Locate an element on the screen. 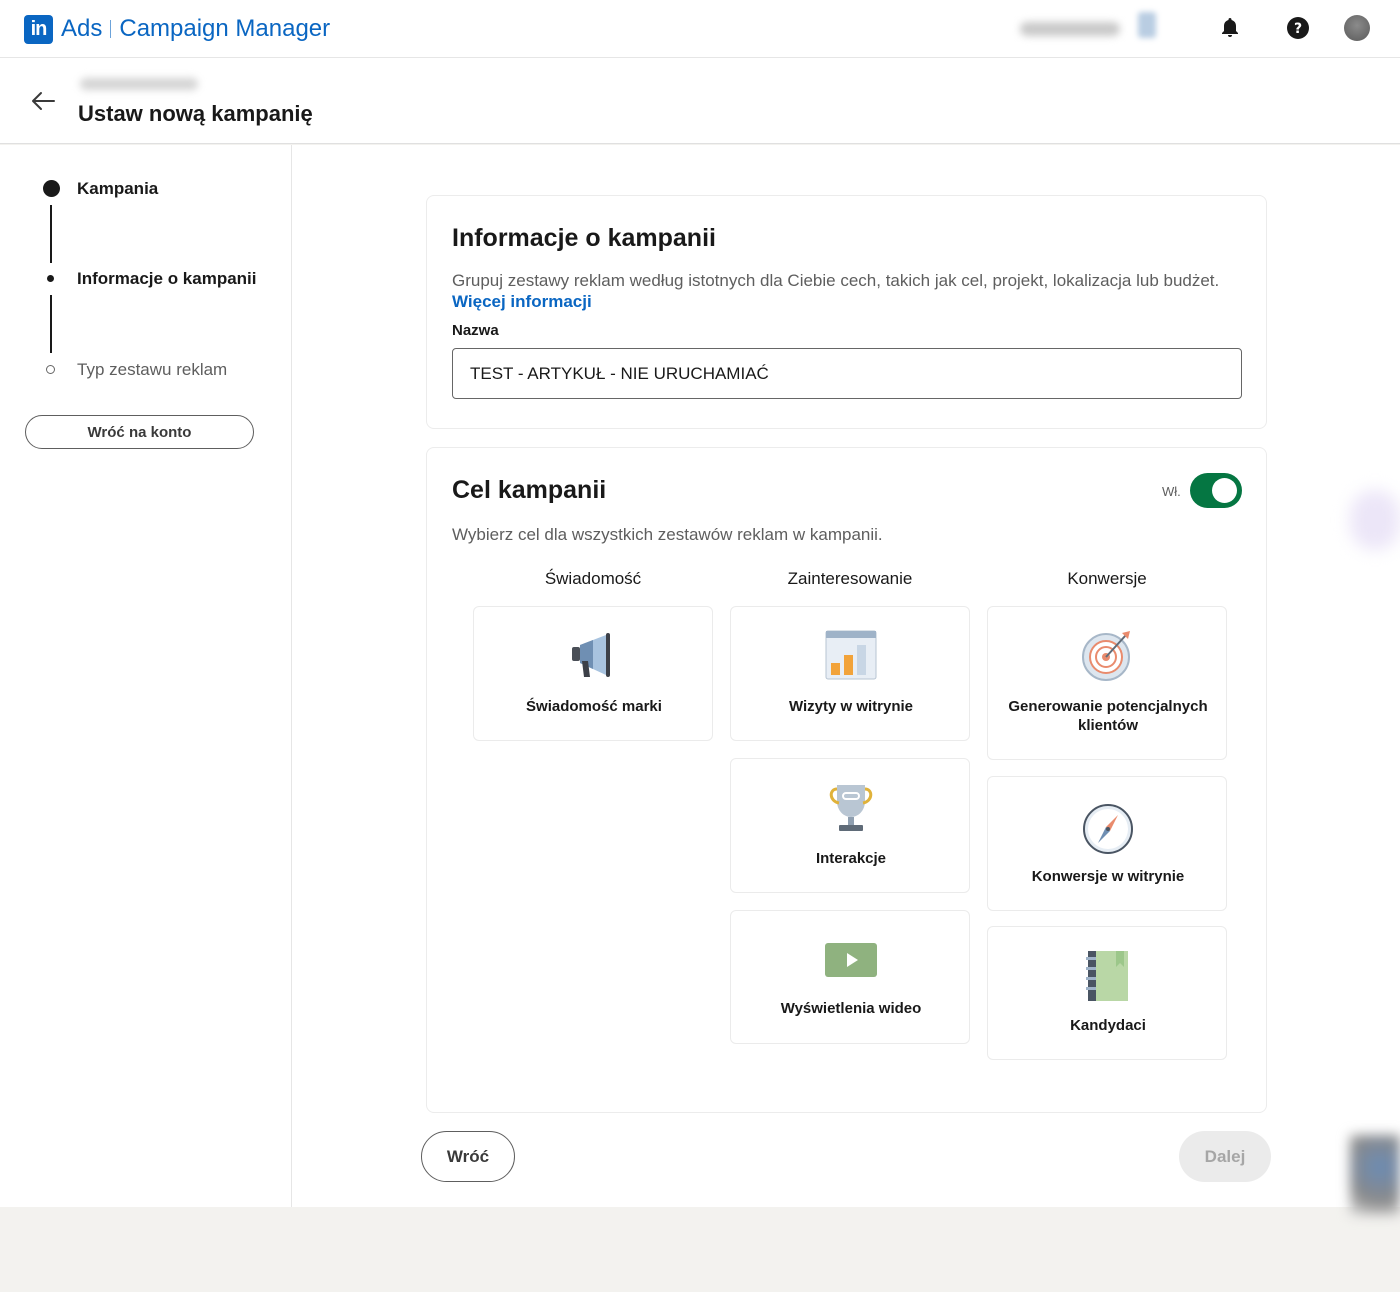  objective-toggle is located at coordinates (1216, 490).